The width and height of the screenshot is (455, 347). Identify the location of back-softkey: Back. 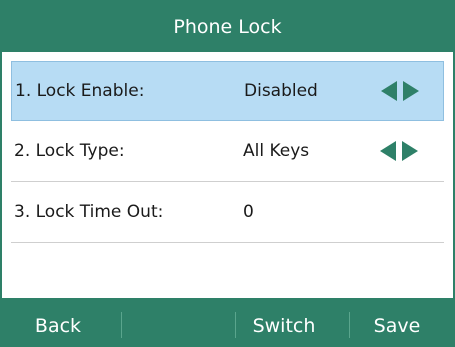
(58, 321).